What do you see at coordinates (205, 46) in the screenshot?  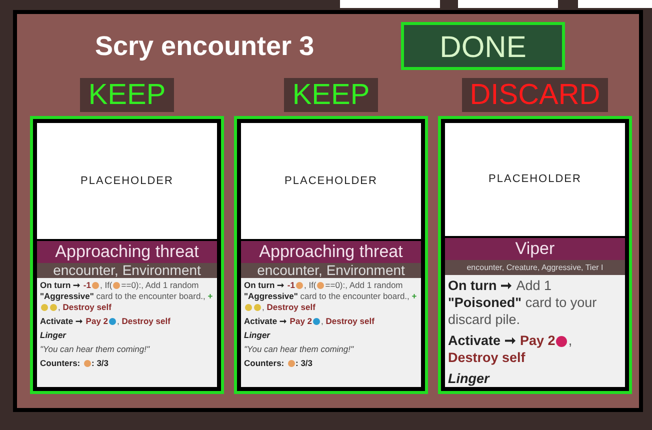 I see `dialog-title: Scry encounter 3` at bounding box center [205, 46].